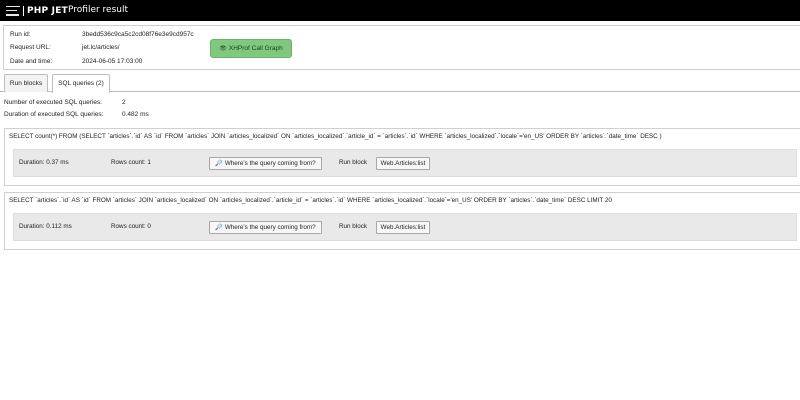 The width and height of the screenshot is (800, 400). Describe the element at coordinates (44, 162) in the screenshot. I see `query-duration: Duration: 0.37 ms` at that location.